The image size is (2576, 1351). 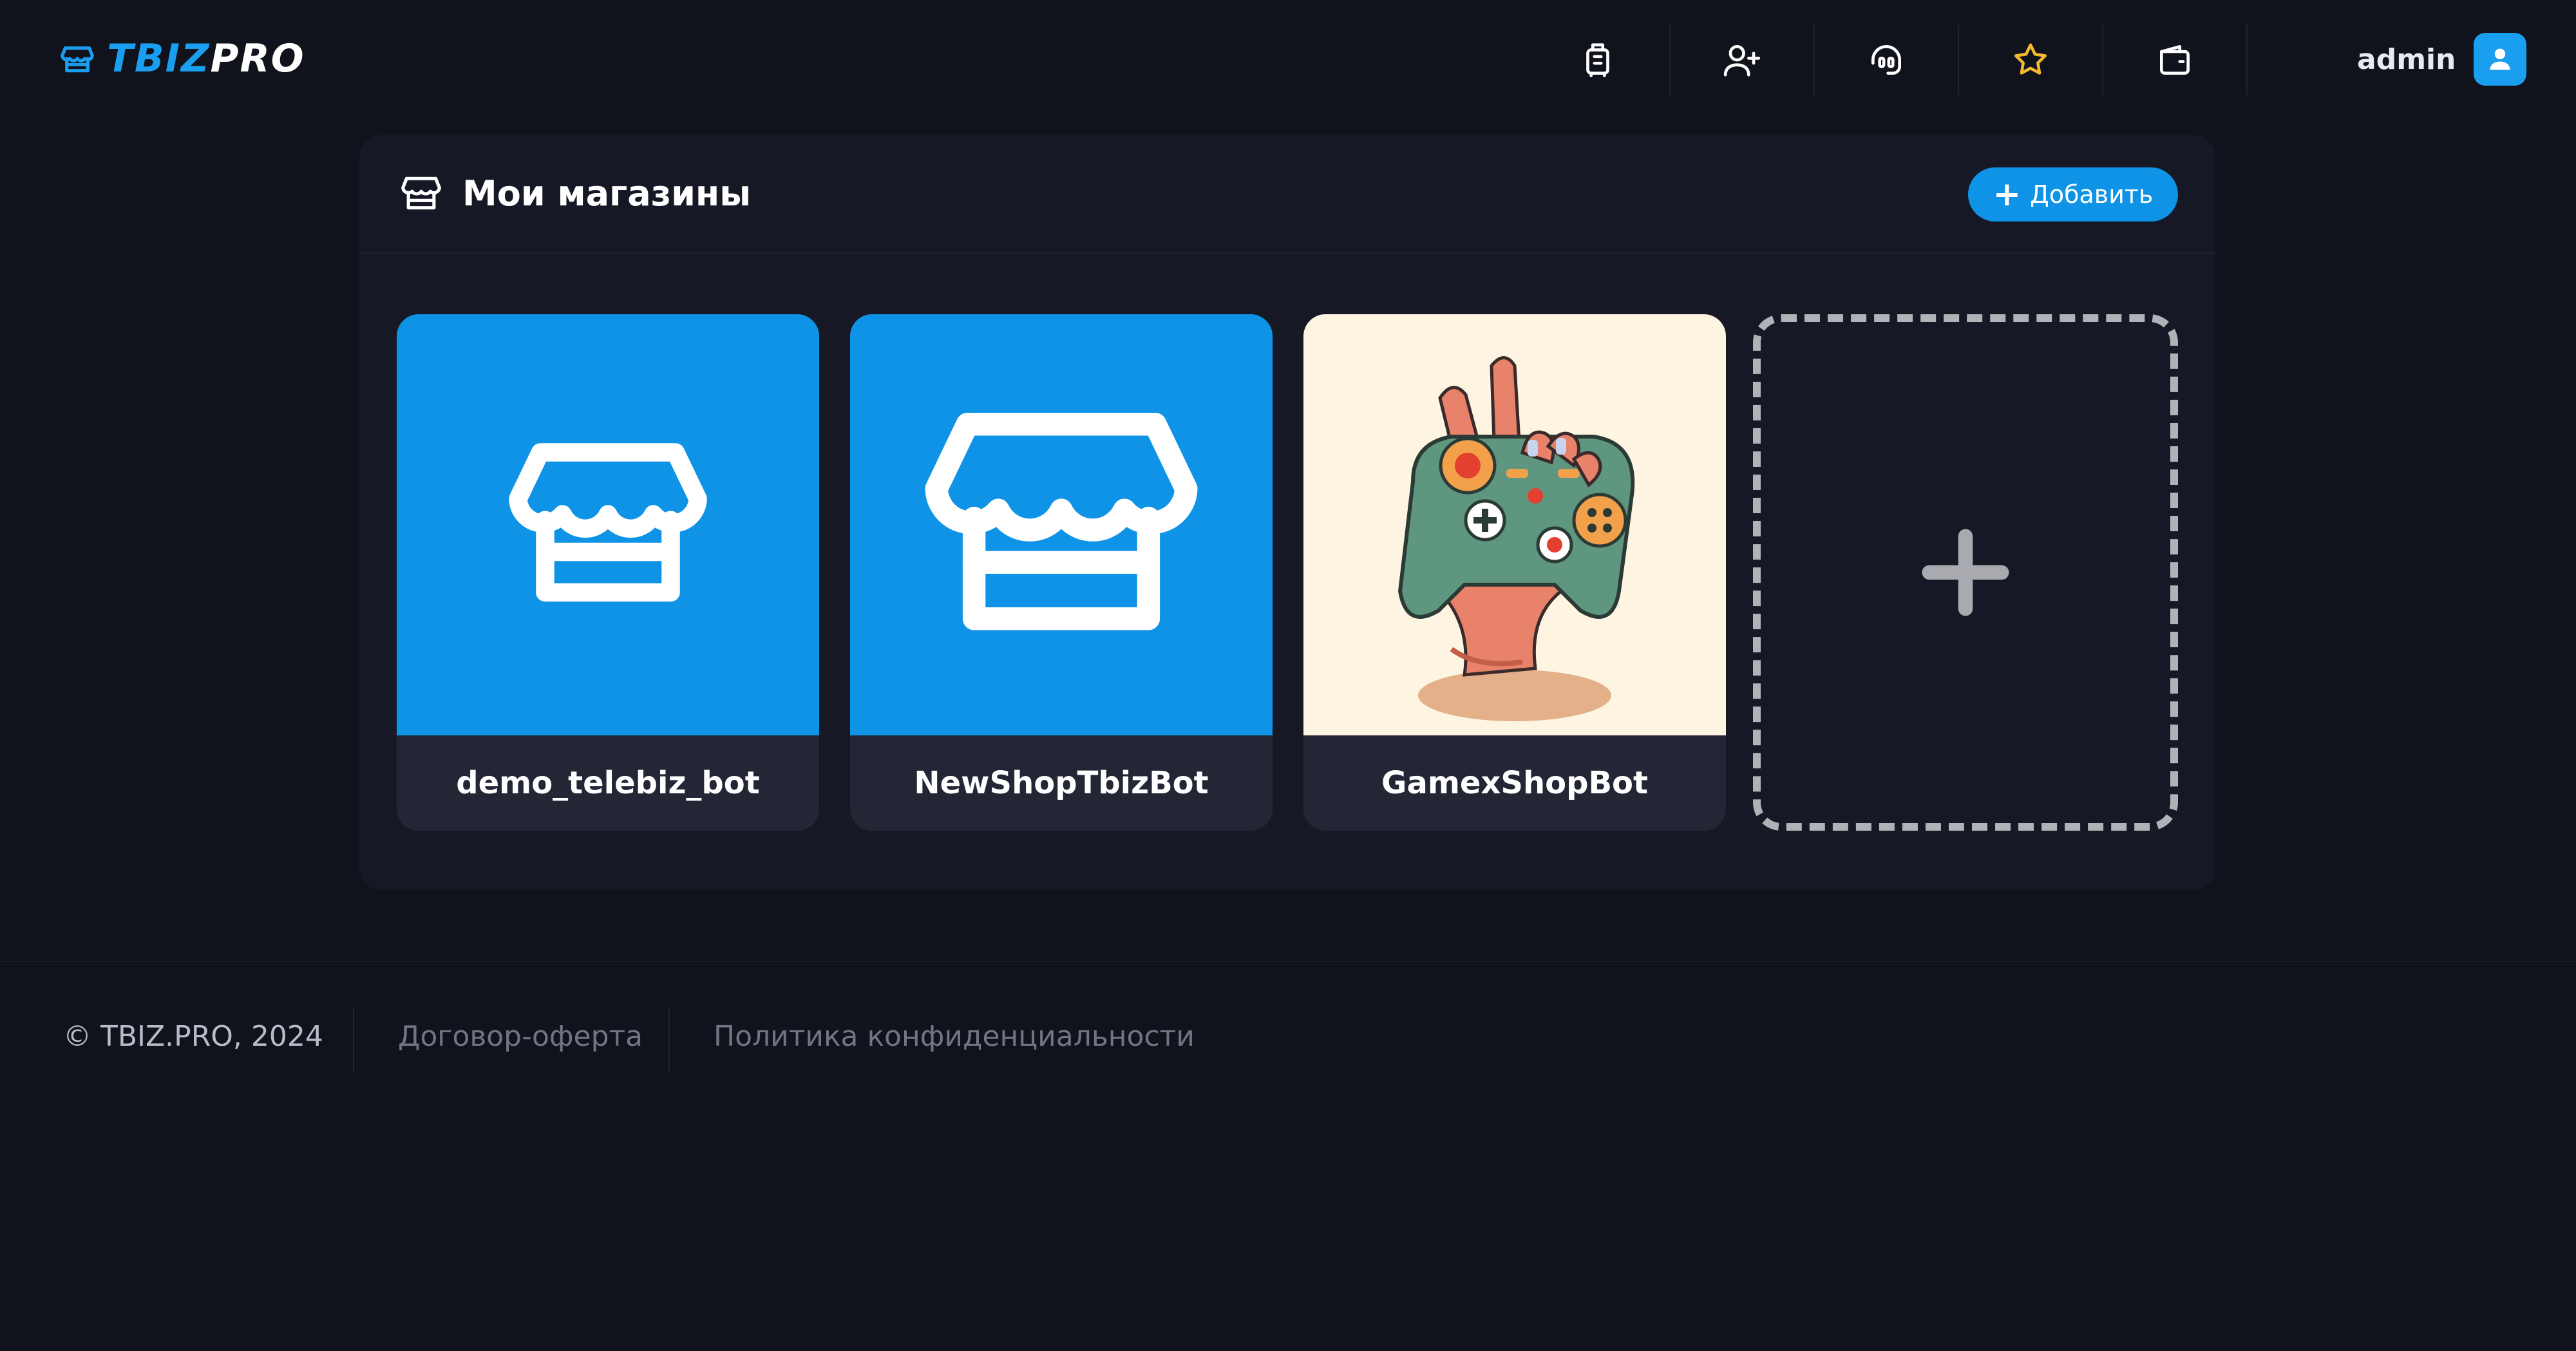 I want to click on copyright: © TBIZ.PRO, 2024, so click(x=193, y=1037).